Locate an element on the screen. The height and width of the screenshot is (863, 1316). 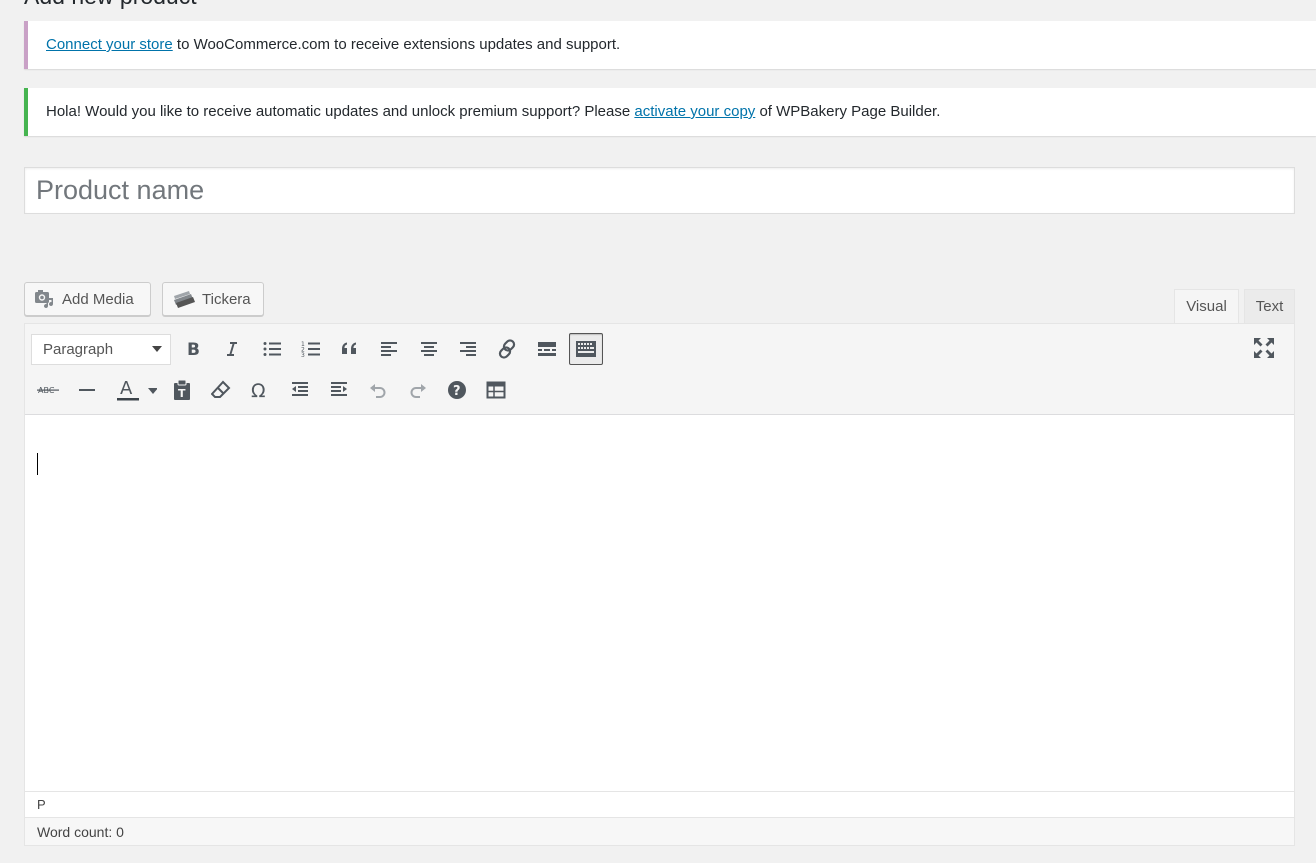
special-character-button: Ω is located at coordinates (260, 390).